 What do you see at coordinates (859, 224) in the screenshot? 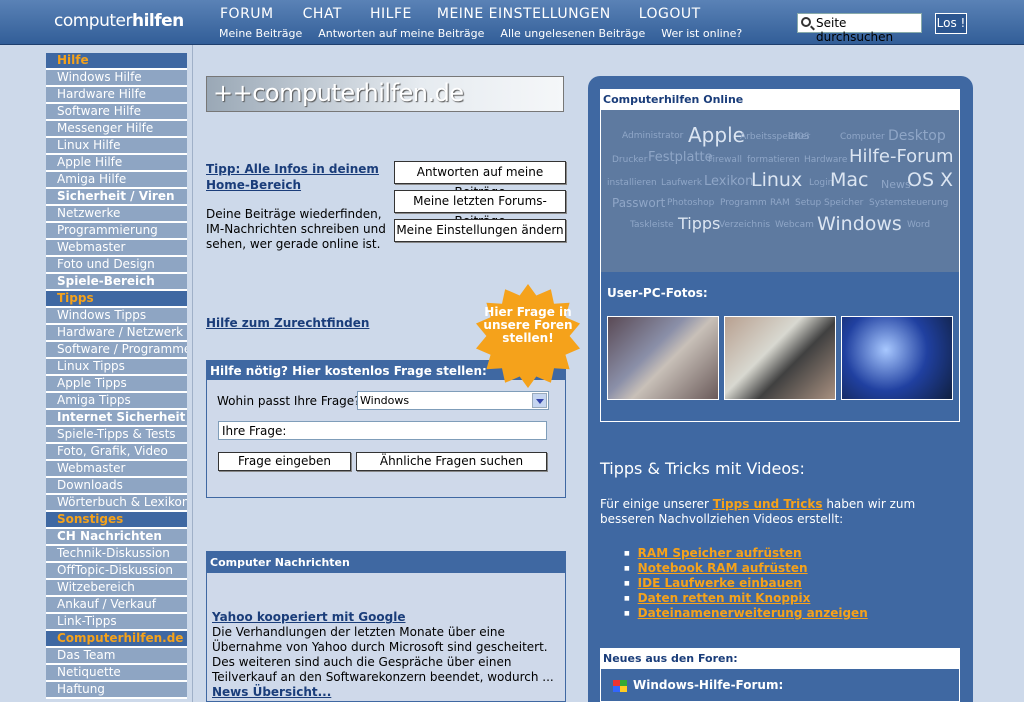
I see `tag-link: Windows` at bounding box center [859, 224].